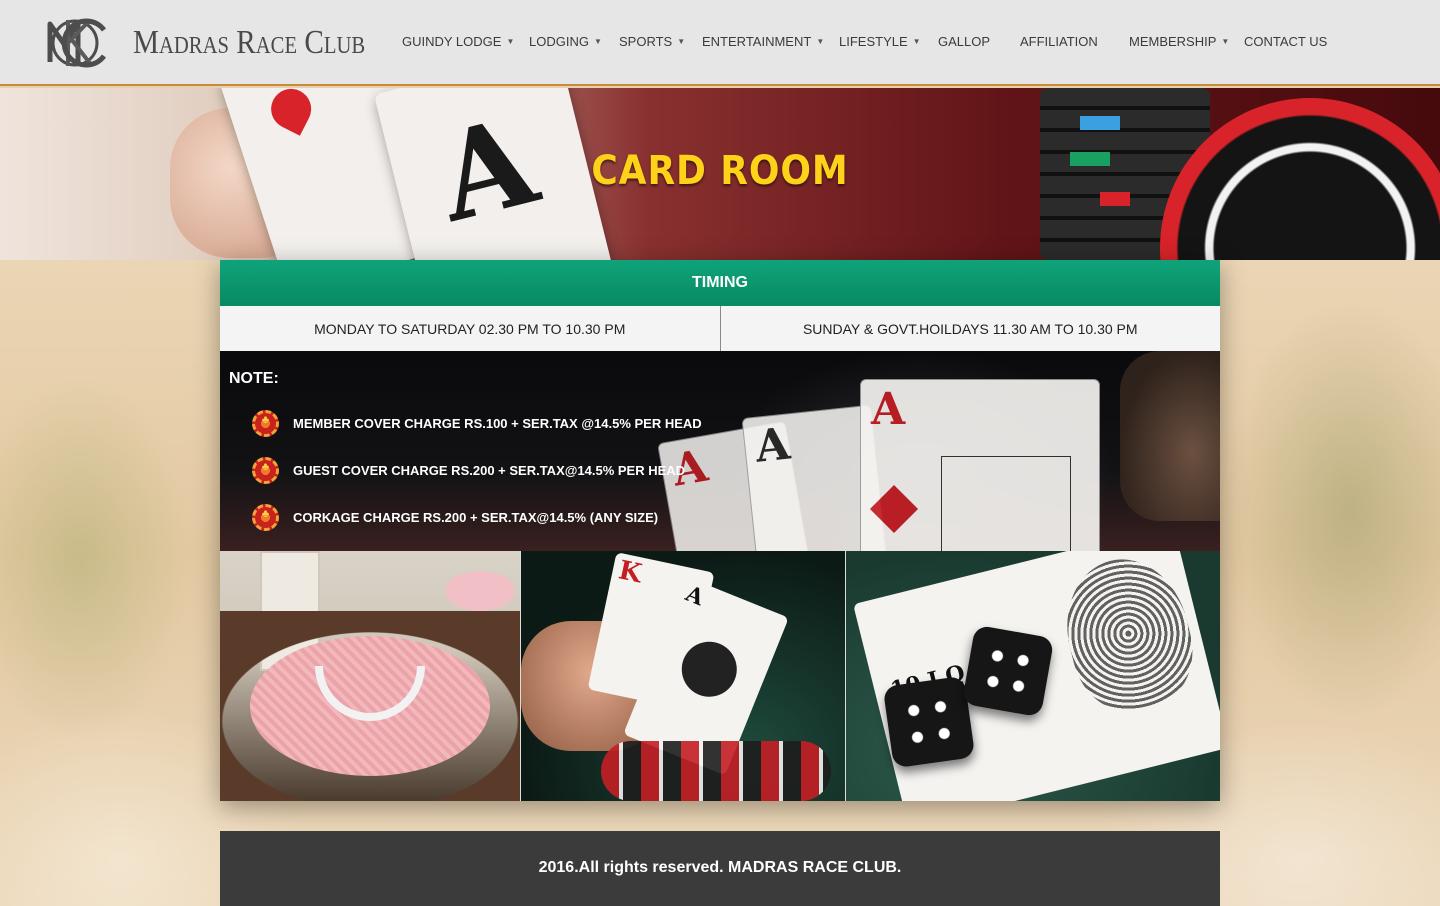 The height and width of the screenshot is (906, 1440). What do you see at coordinates (980, 465) in the screenshot?
I see `ace-diamonds-card-image: A` at bounding box center [980, 465].